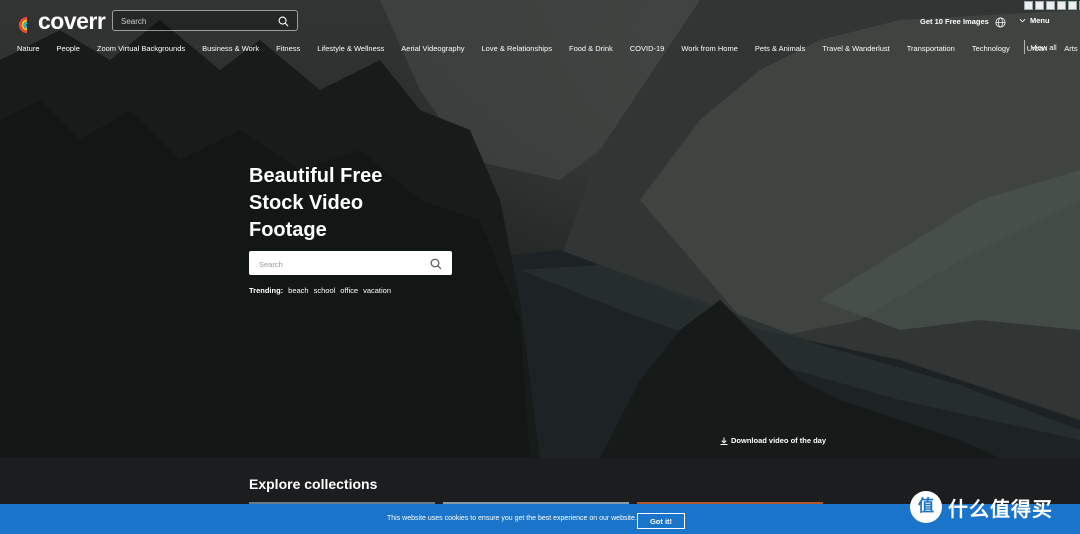  Describe the element at coordinates (931, 48) in the screenshot. I see `category-link: Transportation` at that location.